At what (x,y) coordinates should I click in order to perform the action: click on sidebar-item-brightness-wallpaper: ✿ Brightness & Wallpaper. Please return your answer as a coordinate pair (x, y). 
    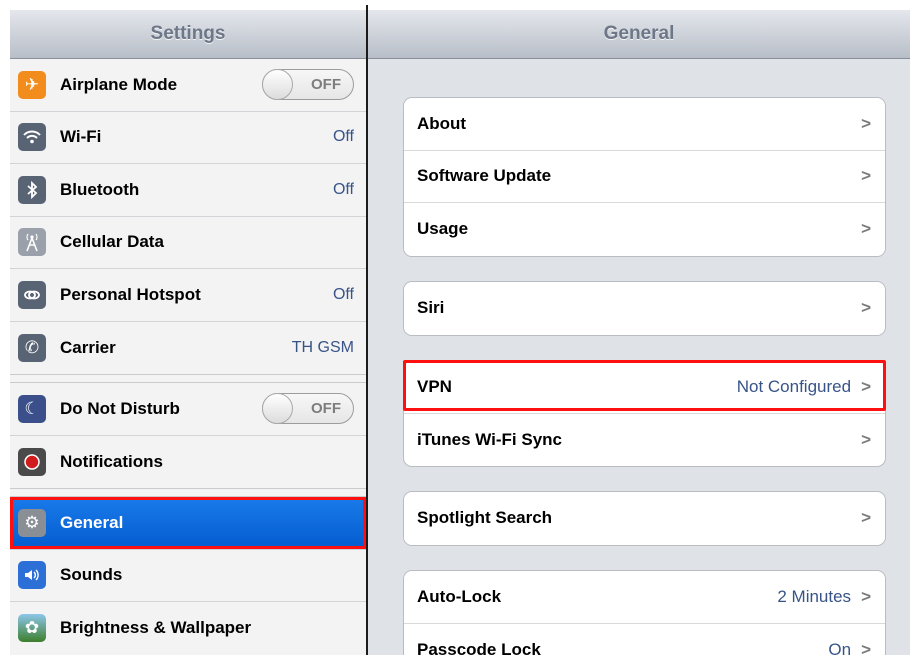
    Looking at the image, I should click on (188, 628).